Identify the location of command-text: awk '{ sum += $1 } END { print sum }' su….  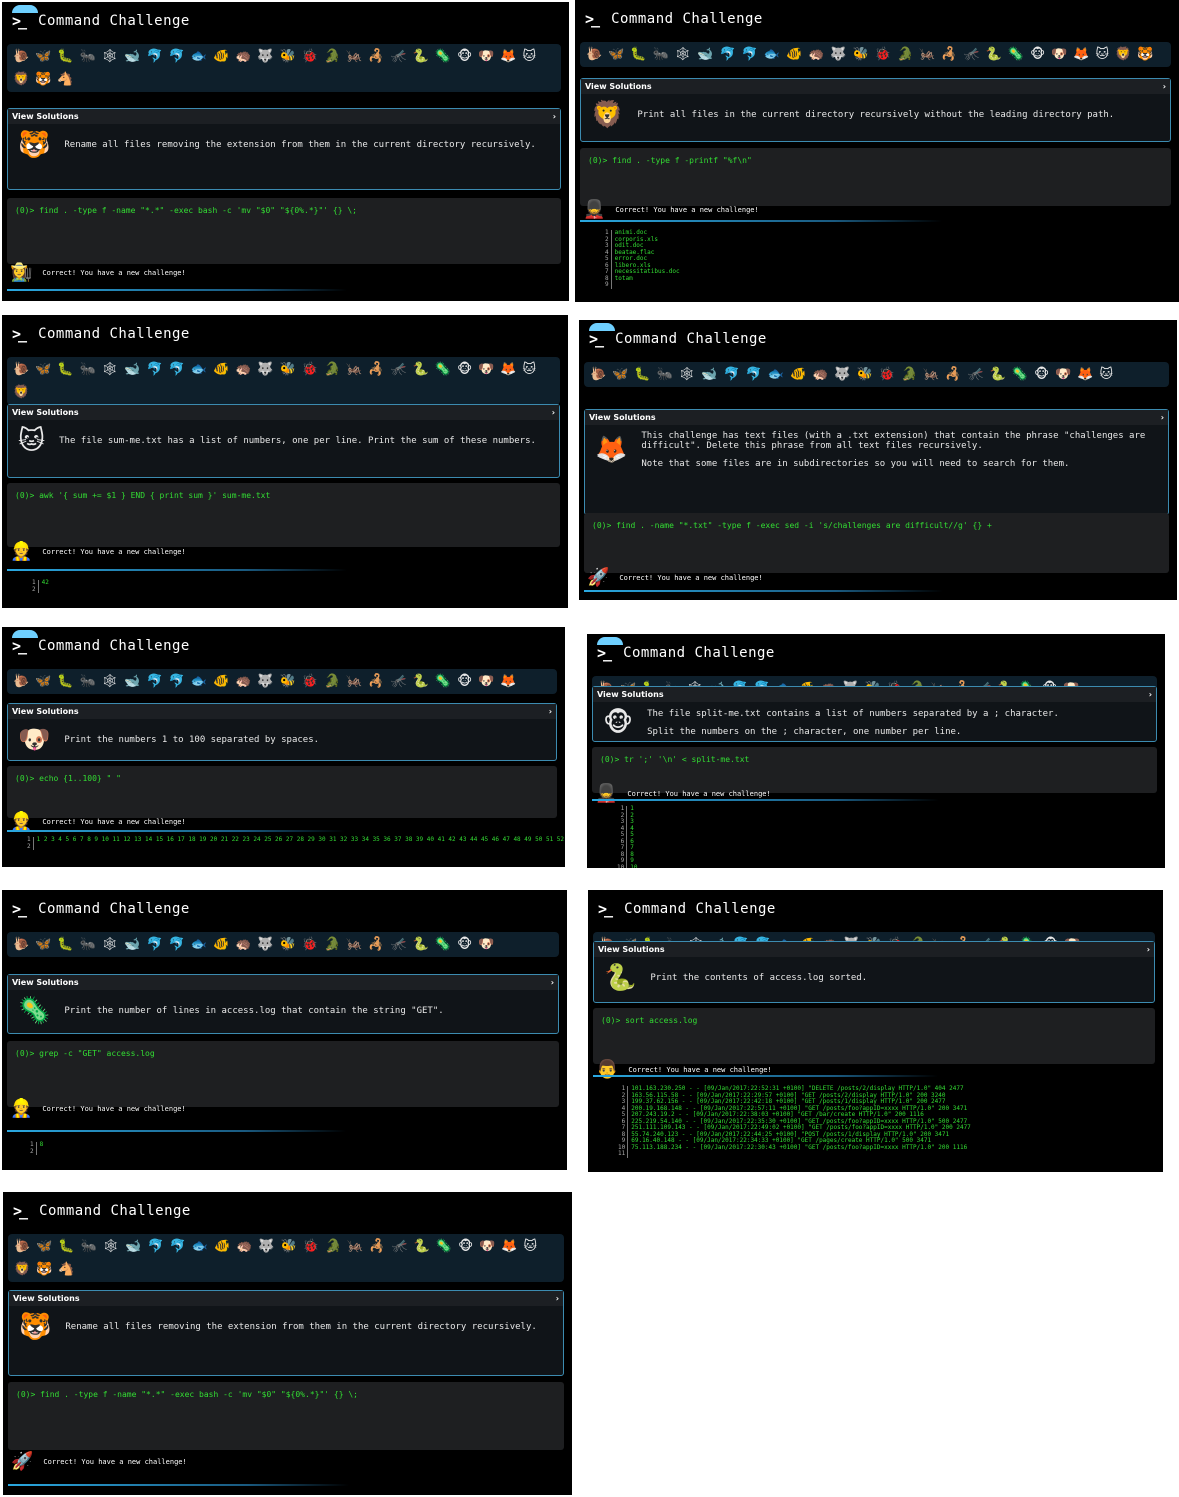
(154, 495).